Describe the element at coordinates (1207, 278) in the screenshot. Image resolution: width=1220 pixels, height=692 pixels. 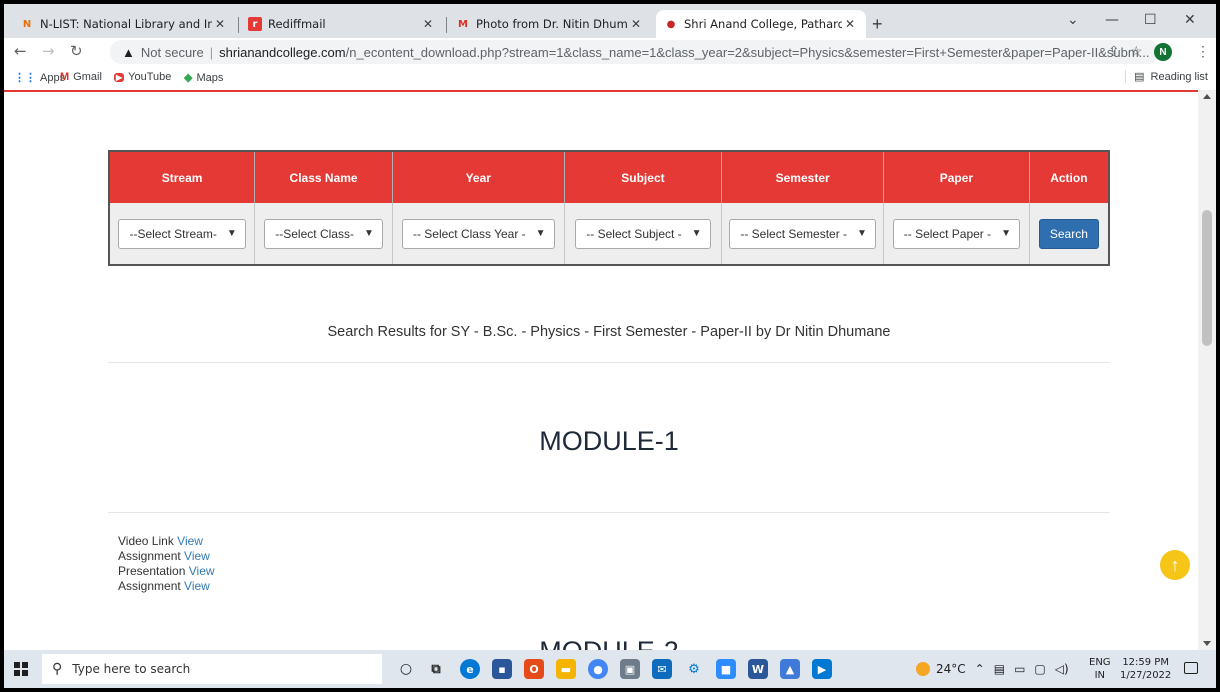
I see `scrollbar-thumb` at that location.